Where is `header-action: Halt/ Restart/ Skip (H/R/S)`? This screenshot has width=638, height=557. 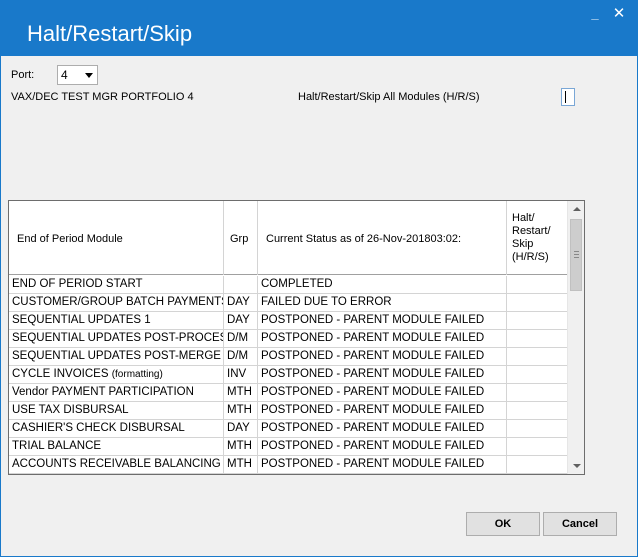
header-action: Halt/ Restart/ Skip (H/R/S) is located at coordinates (537, 238).